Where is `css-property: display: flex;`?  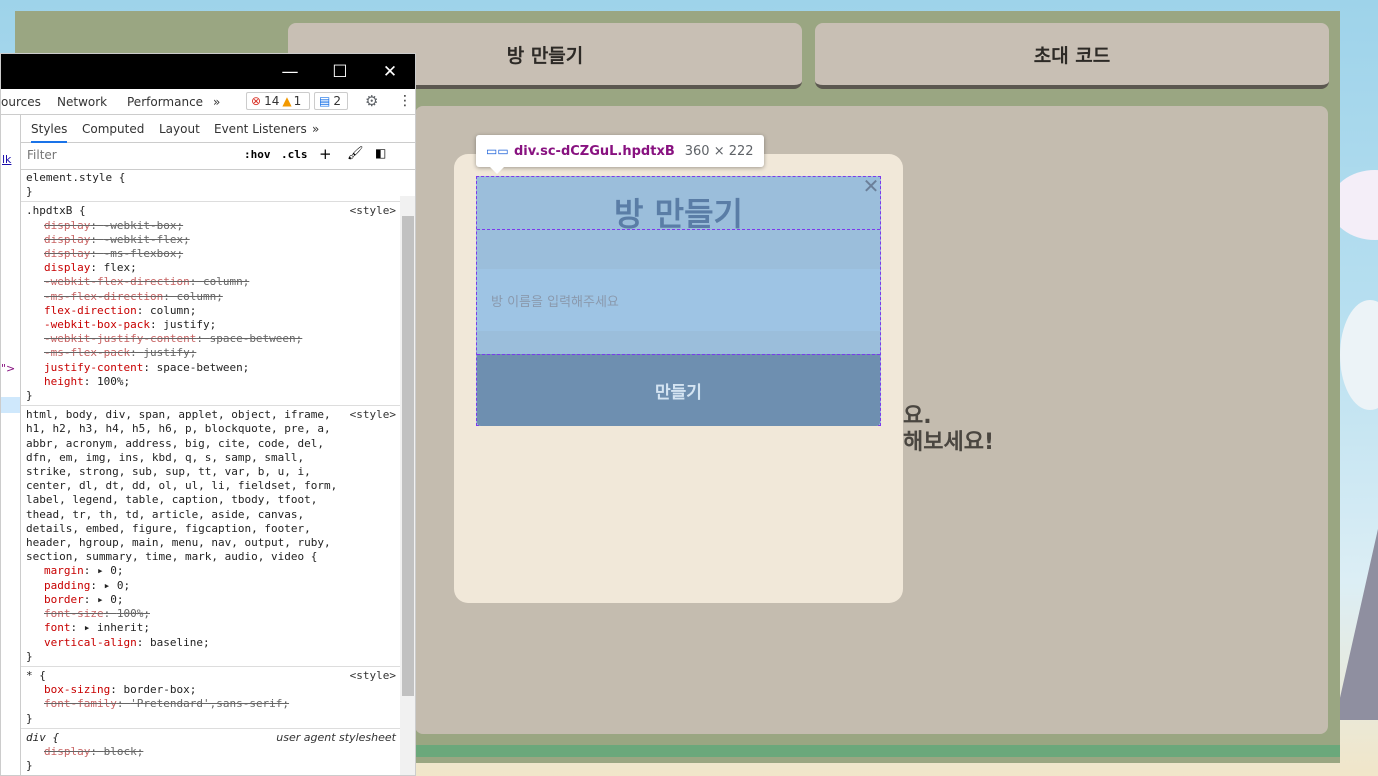
css-property: display: flex; is located at coordinates (213, 268).